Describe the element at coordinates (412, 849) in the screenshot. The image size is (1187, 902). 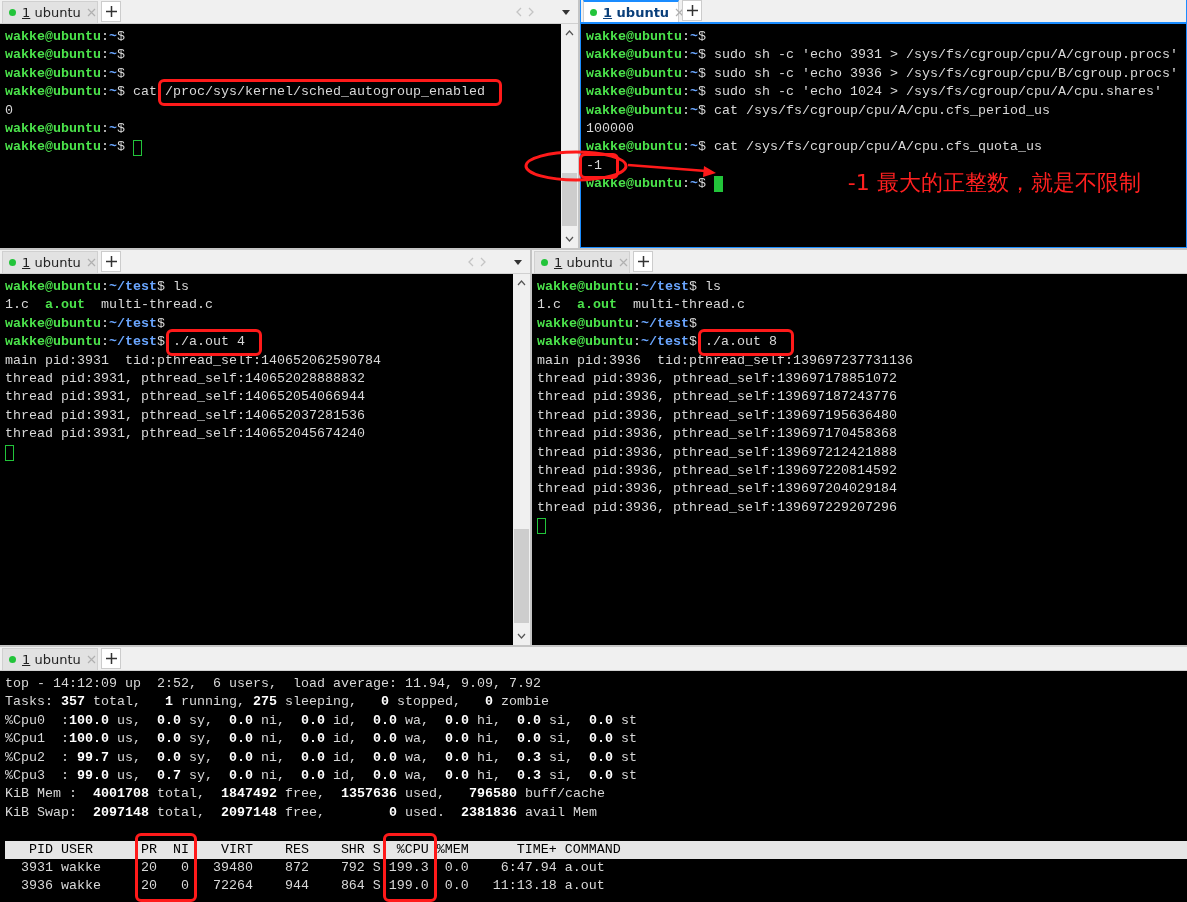
I see `column-header: %CPU` at that location.